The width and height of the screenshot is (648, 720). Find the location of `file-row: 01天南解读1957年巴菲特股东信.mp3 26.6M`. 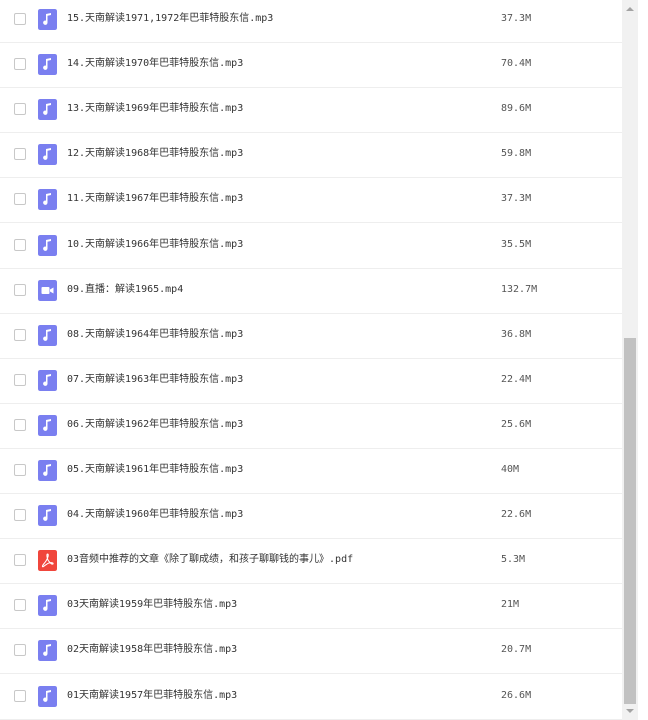

file-row: 01天南解读1957年巴菲特股东信.mp3 26.6M is located at coordinates (311, 697).